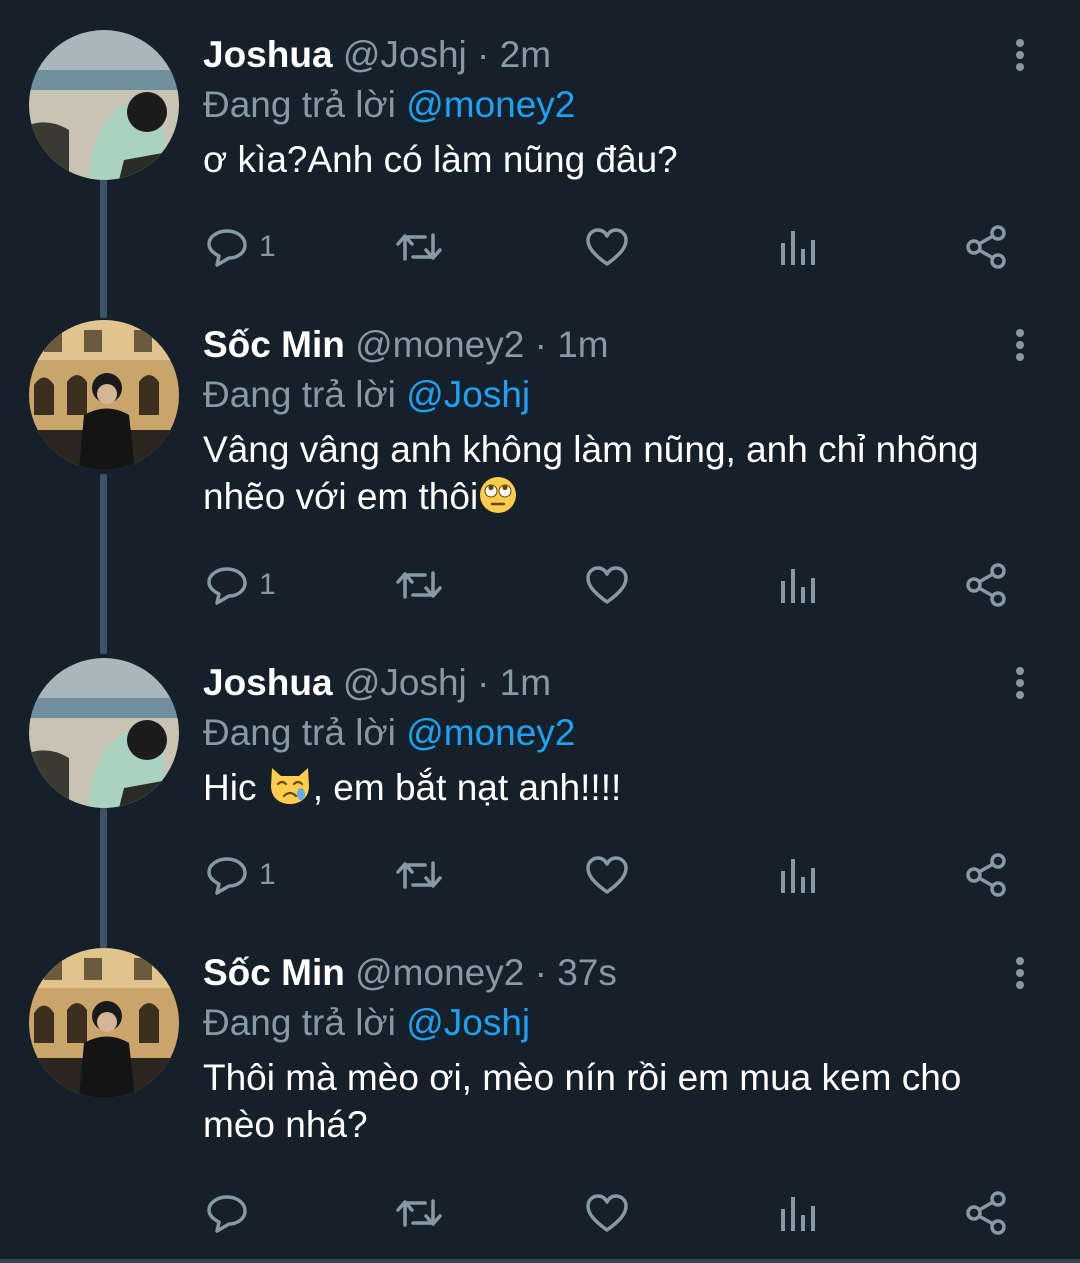  I want to click on reply-button, so click(231, 1213).